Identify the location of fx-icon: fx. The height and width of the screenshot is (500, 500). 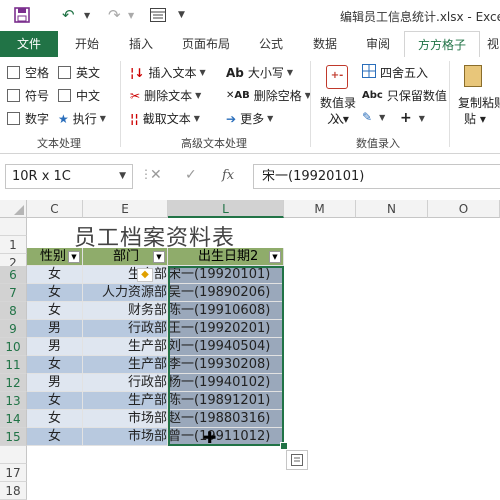
(228, 175).